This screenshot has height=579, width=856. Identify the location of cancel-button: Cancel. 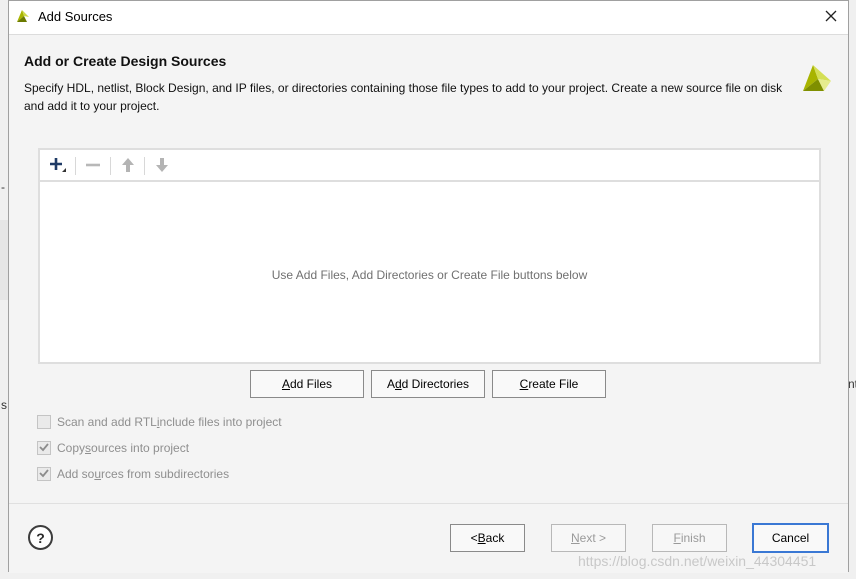
(790, 538).